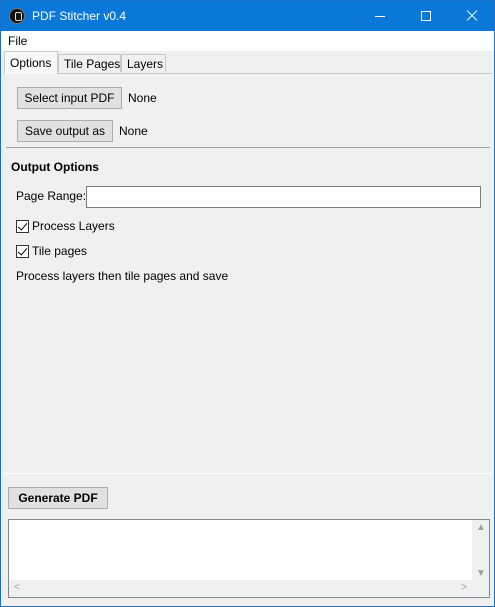  What do you see at coordinates (51, 196) in the screenshot?
I see `page-range-label: Page Range:` at bounding box center [51, 196].